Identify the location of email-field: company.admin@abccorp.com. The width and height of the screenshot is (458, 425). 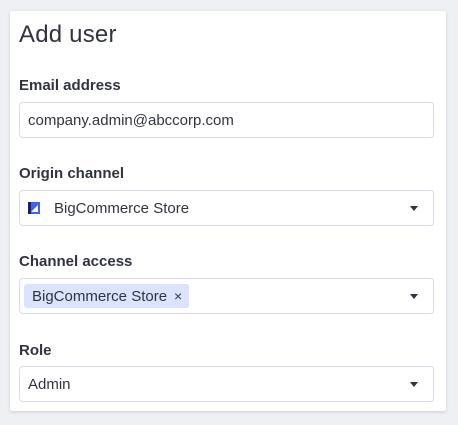
(226, 120).